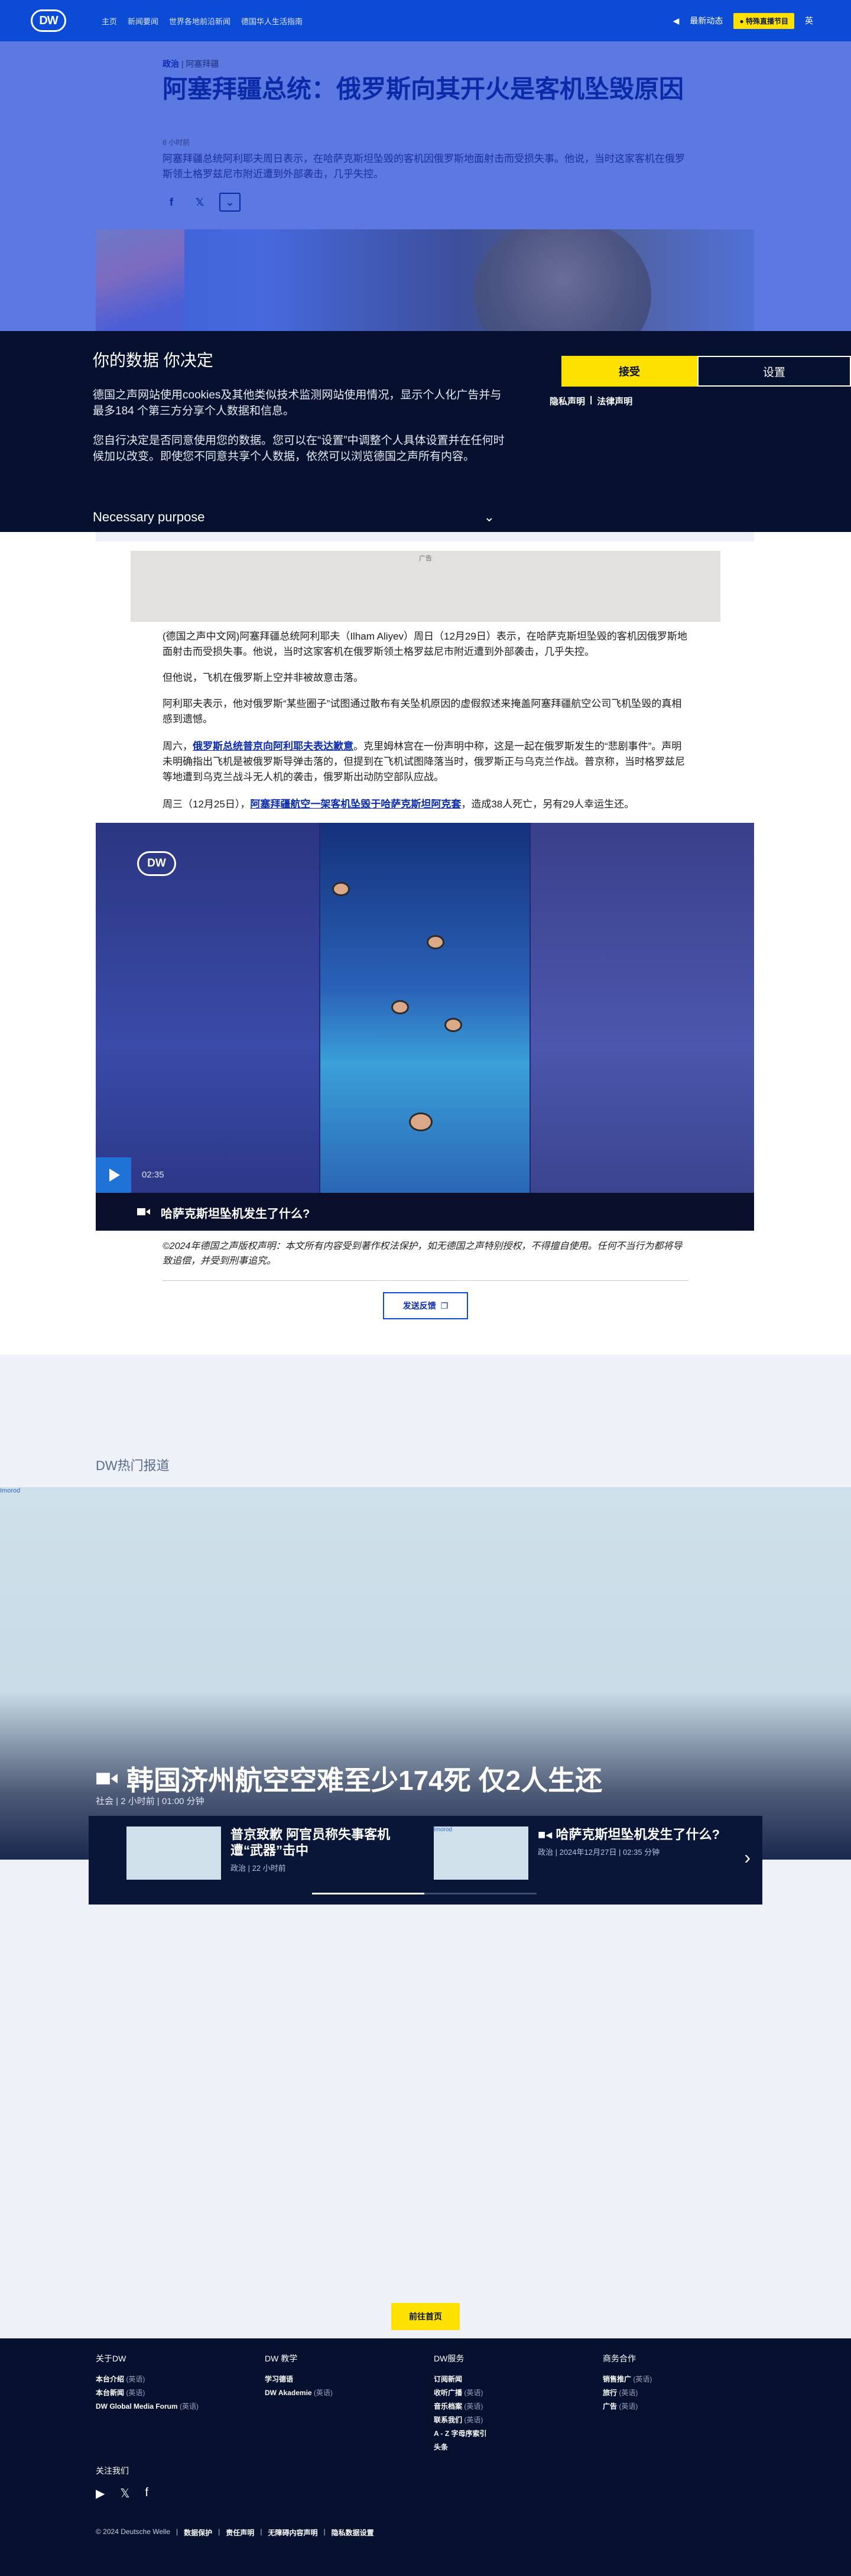 This screenshot has width=851, height=2576. I want to click on accept-button: 接受, so click(629, 371).